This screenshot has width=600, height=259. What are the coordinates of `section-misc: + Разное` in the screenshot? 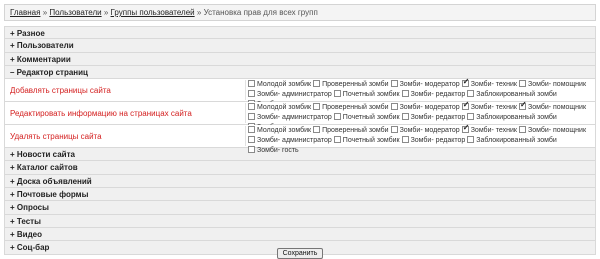 It's located at (300, 33).